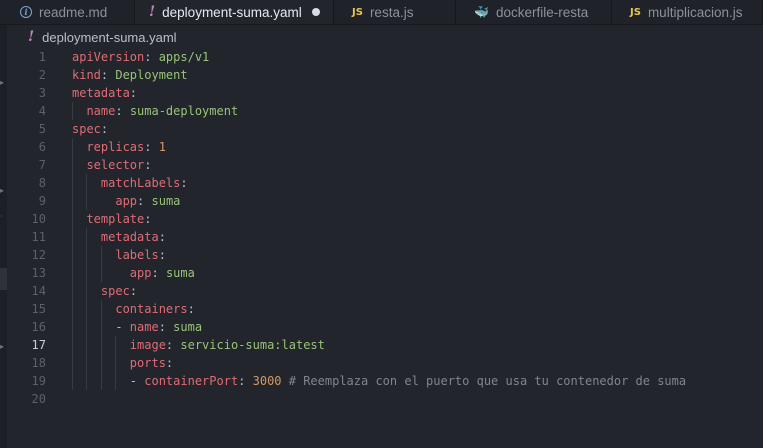  Describe the element at coordinates (38, 363) in the screenshot. I see `line-number: 18` at that location.